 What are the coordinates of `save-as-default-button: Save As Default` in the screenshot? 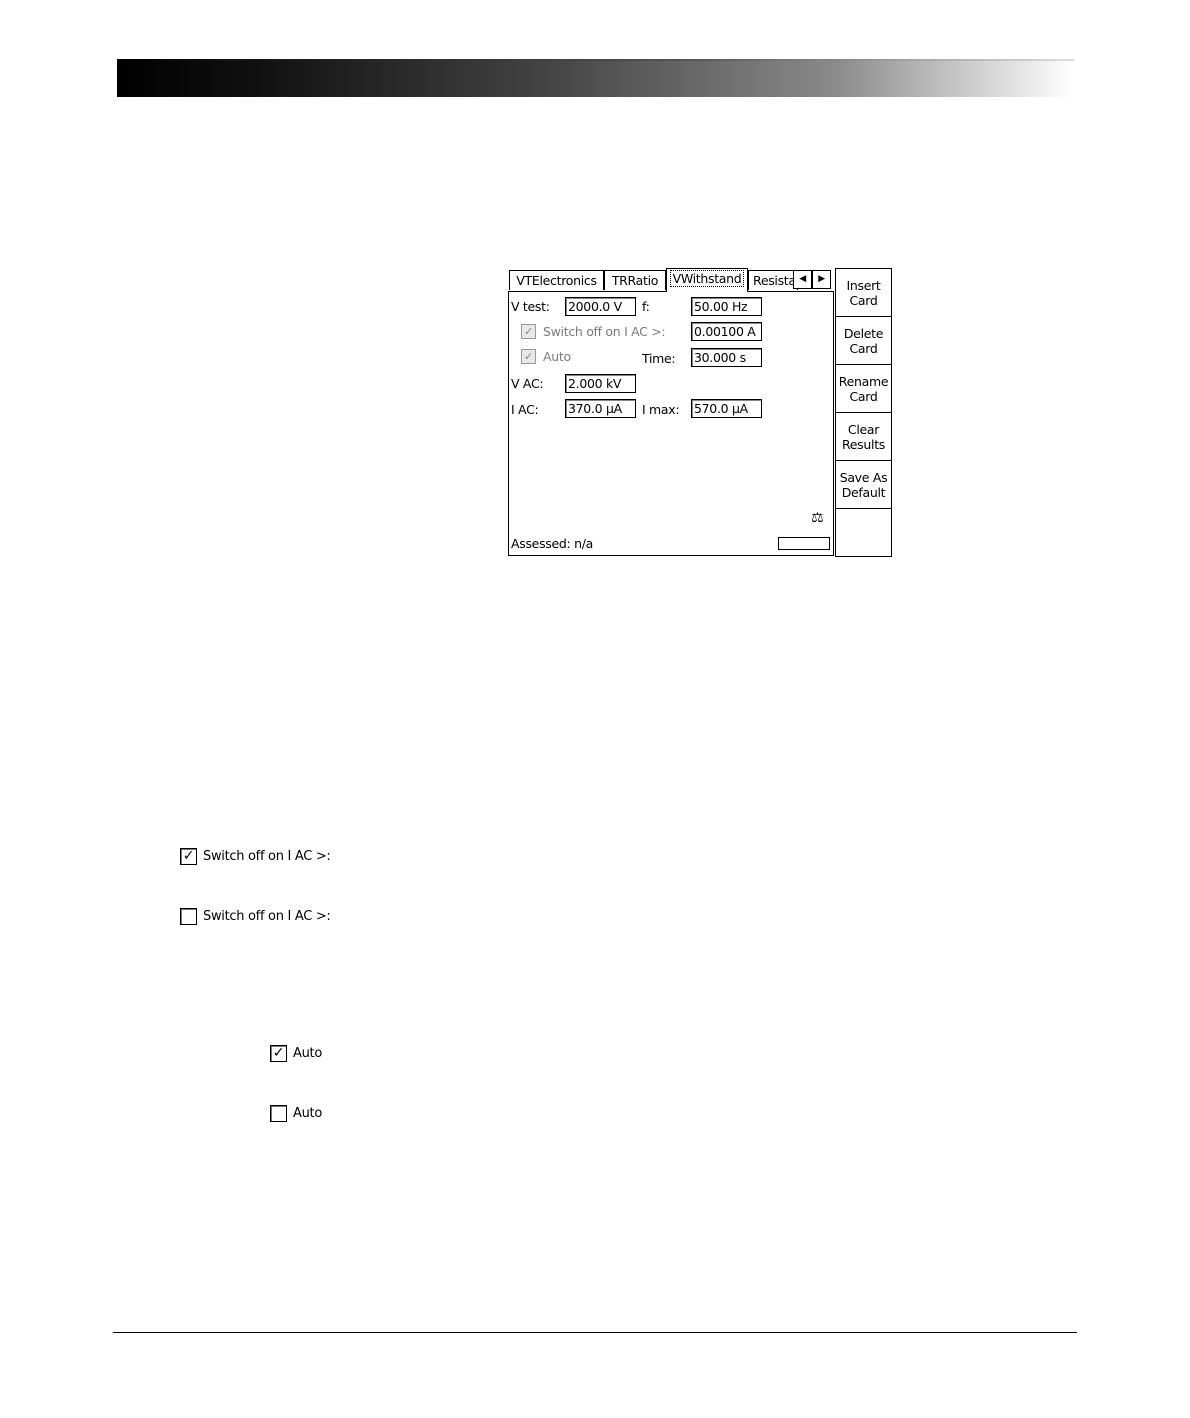 It's located at (863, 485).